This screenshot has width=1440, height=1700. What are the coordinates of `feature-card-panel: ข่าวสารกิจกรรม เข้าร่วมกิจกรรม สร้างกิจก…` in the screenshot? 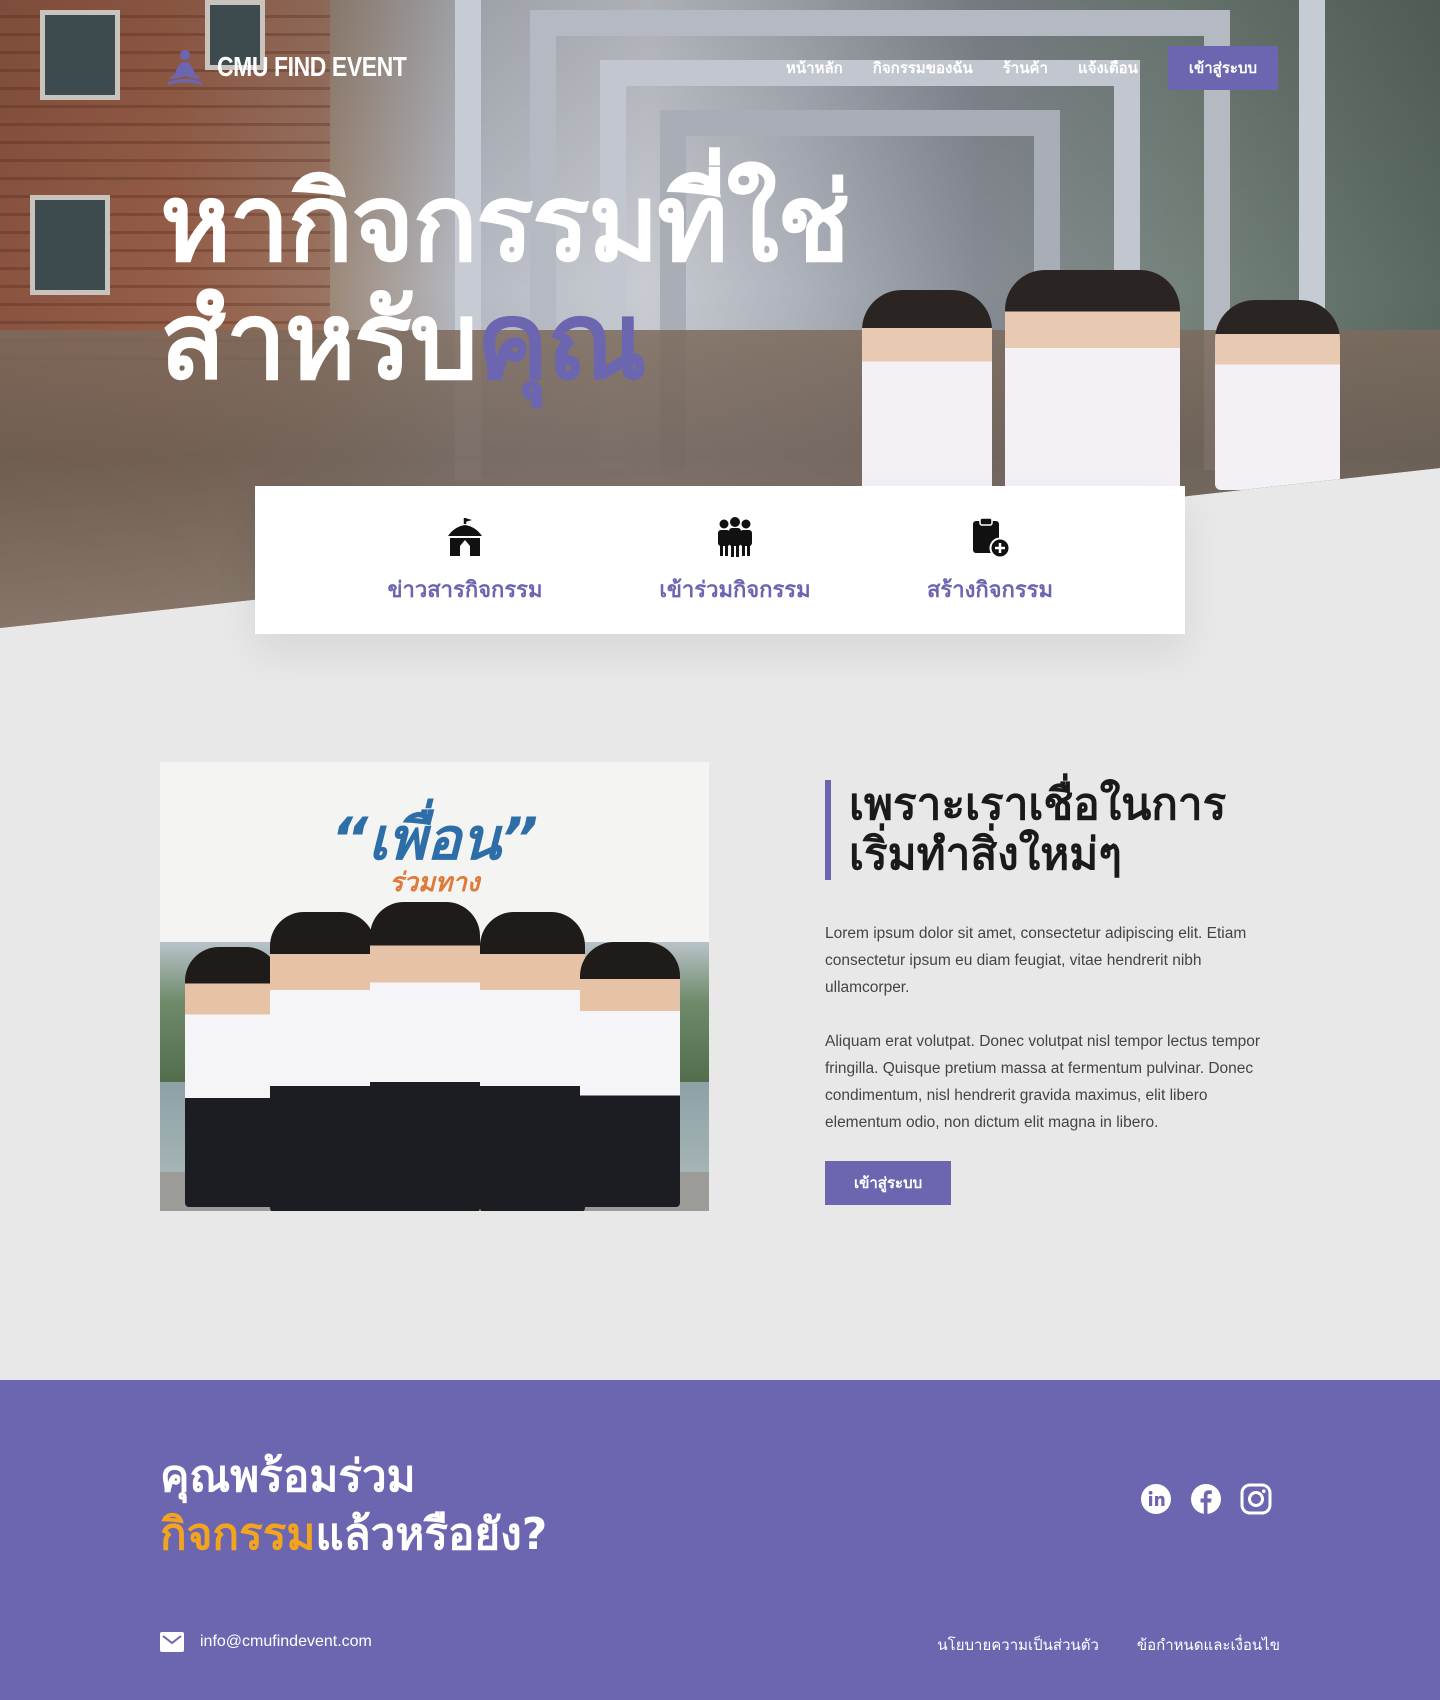 It's located at (720, 560).